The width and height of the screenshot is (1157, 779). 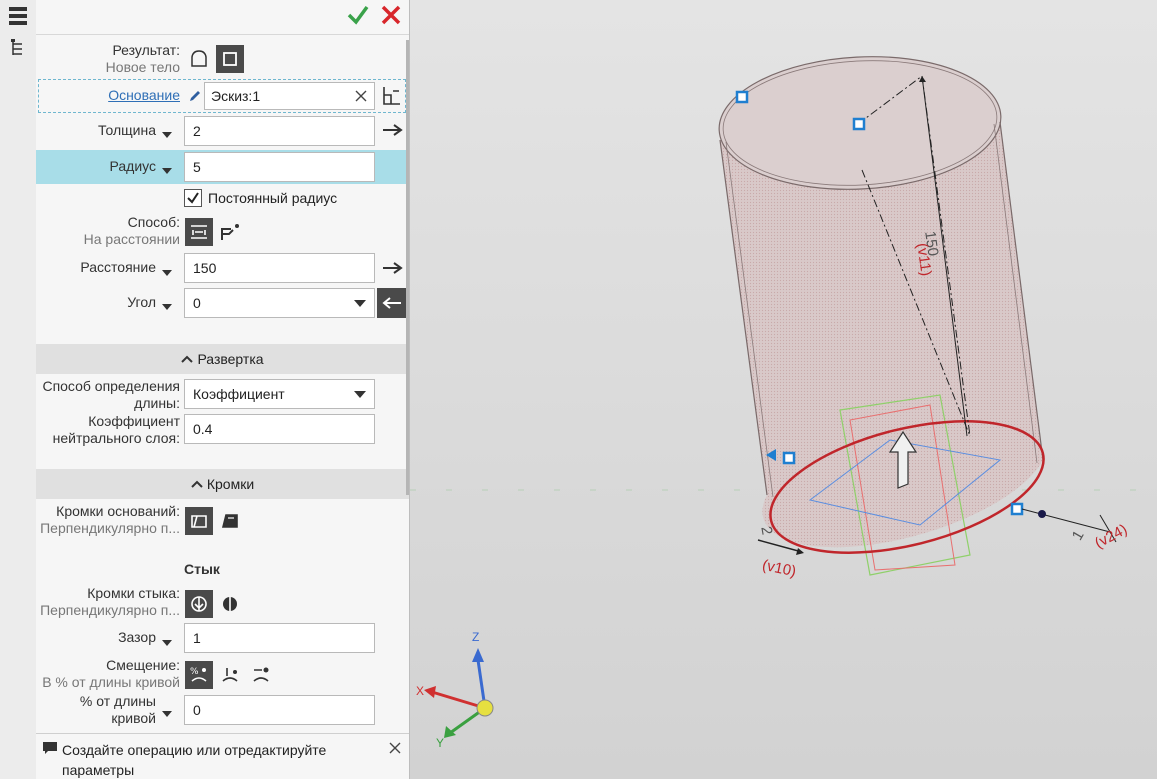 What do you see at coordinates (108, 95) in the screenshot?
I see `base-link: Основание` at bounding box center [108, 95].